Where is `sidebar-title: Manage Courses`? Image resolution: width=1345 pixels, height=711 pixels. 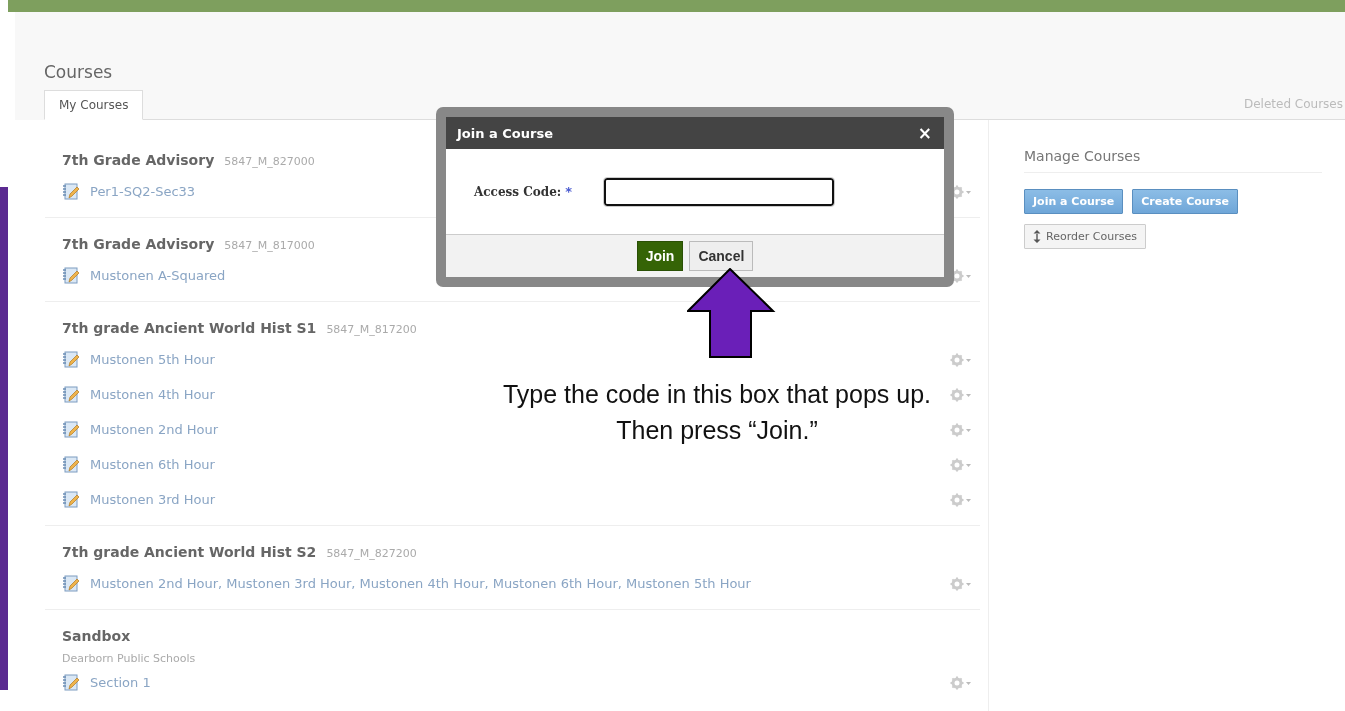 sidebar-title: Manage Courses is located at coordinates (1173, 160).